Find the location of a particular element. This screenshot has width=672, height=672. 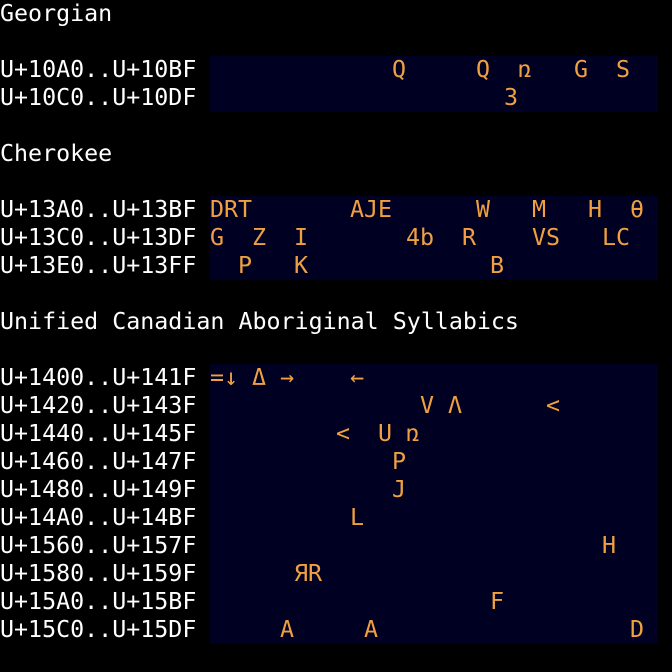

glyph-cell: K is located at coordinates (301, 265).